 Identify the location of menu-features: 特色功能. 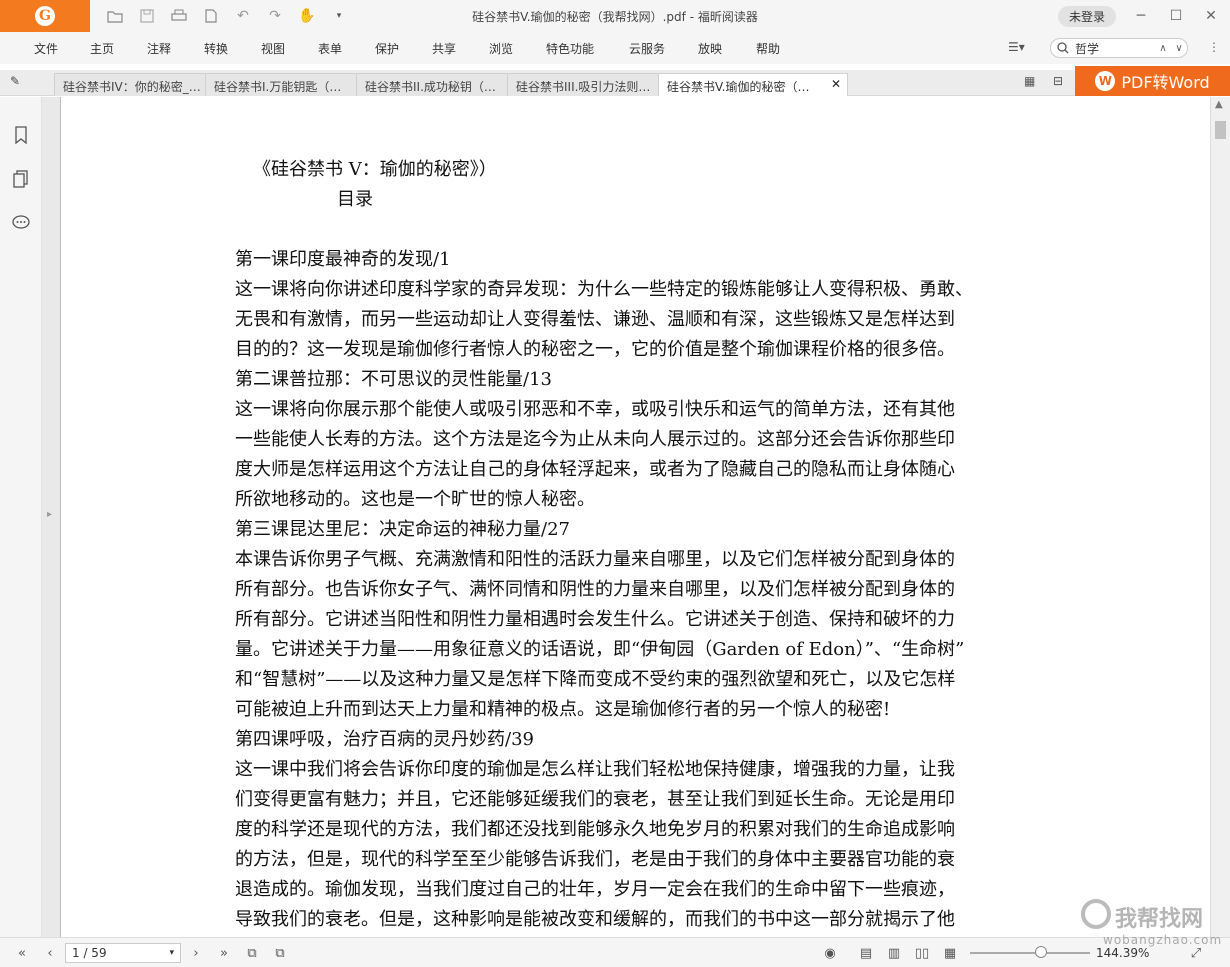
(570, 48).